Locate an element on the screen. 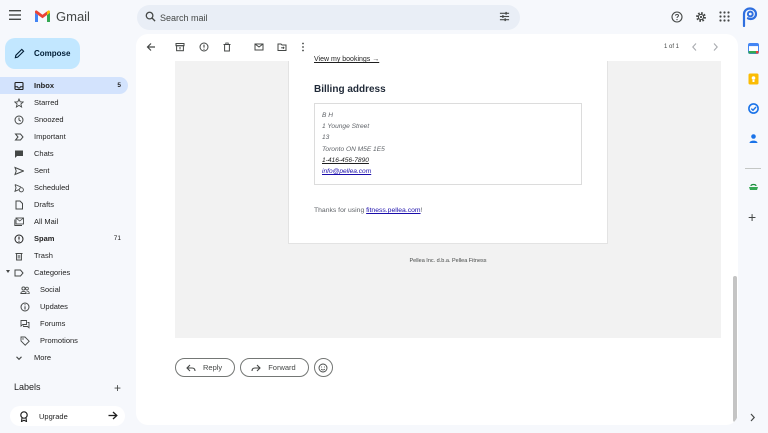 The image size is (768, 433). pencil-icon is located at coordinates (19, 53).